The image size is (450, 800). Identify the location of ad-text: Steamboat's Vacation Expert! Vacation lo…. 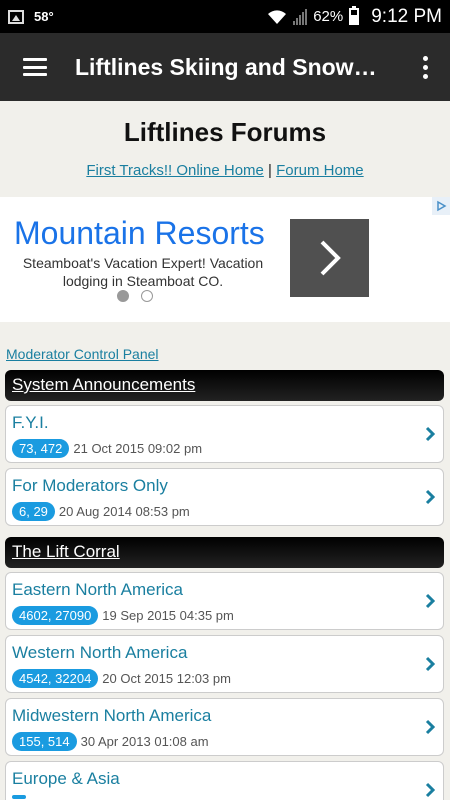
(143, 272).